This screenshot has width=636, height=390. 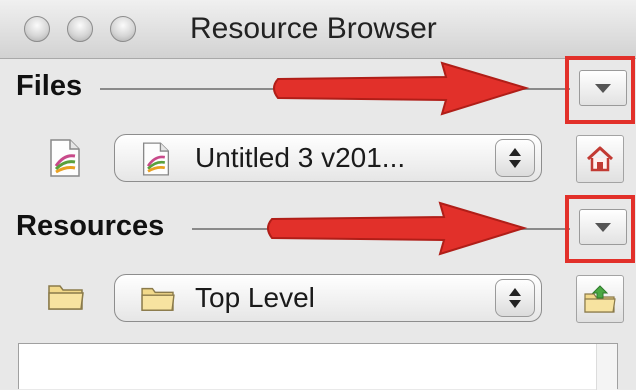 I want to click on minimize-button, so click(x=80, y=29).